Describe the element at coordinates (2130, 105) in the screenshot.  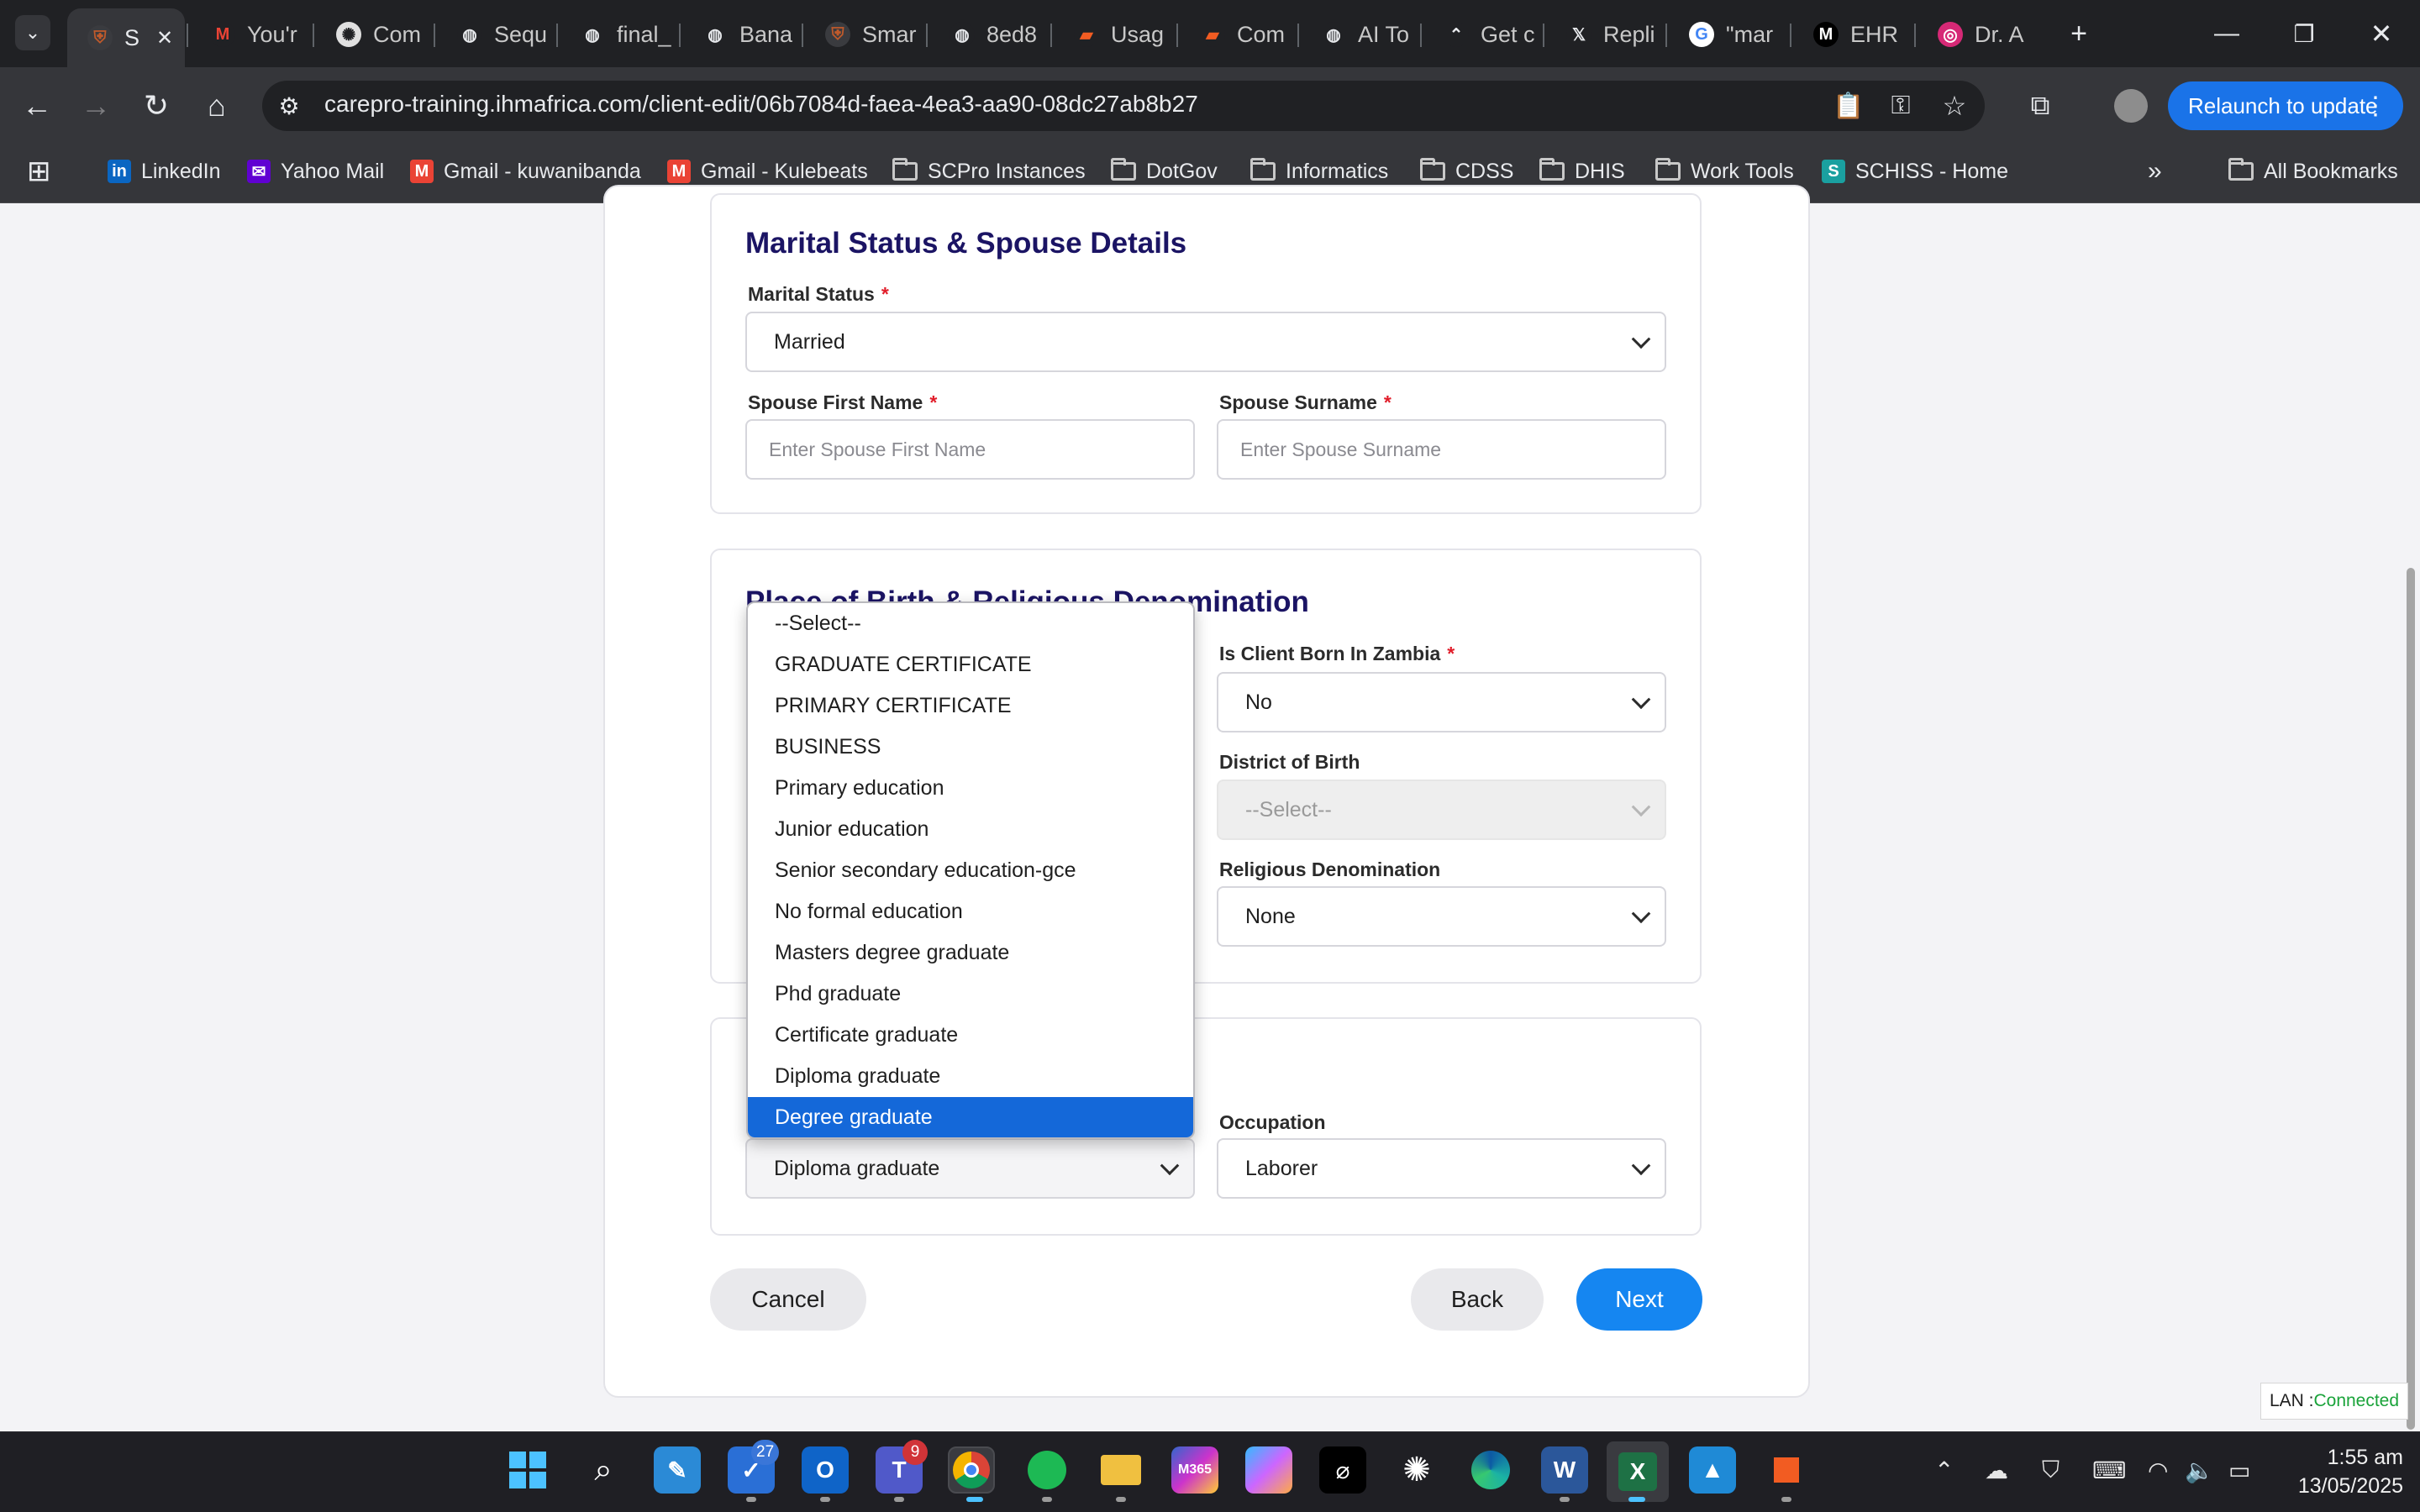
I see `profile-avatar-icon` at that location.